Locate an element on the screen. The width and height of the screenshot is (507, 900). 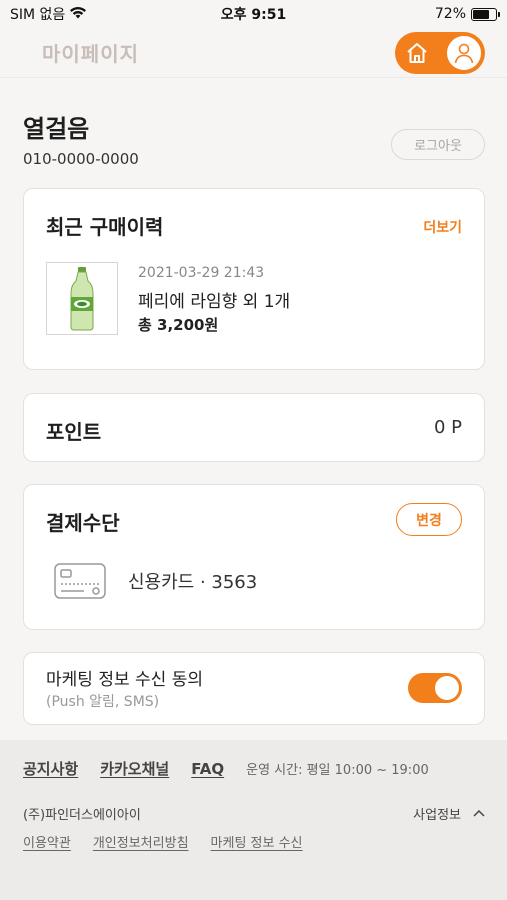
logout-button: 로그아웃 is located at coordinates (438, 144).